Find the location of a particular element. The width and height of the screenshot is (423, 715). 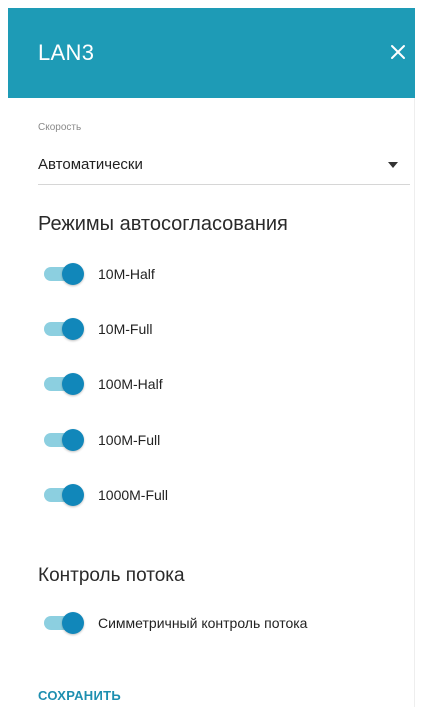

dropdown-arrow-icon is located at coordinates (393, 165).